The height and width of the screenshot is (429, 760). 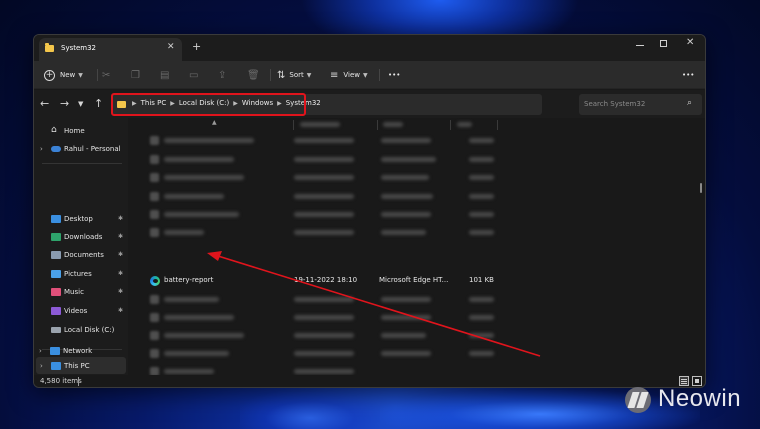 What do you see at coordinates (135, 75) in the screenshot?
I see `copy-button: ❐` at bounding box center [135, 75].